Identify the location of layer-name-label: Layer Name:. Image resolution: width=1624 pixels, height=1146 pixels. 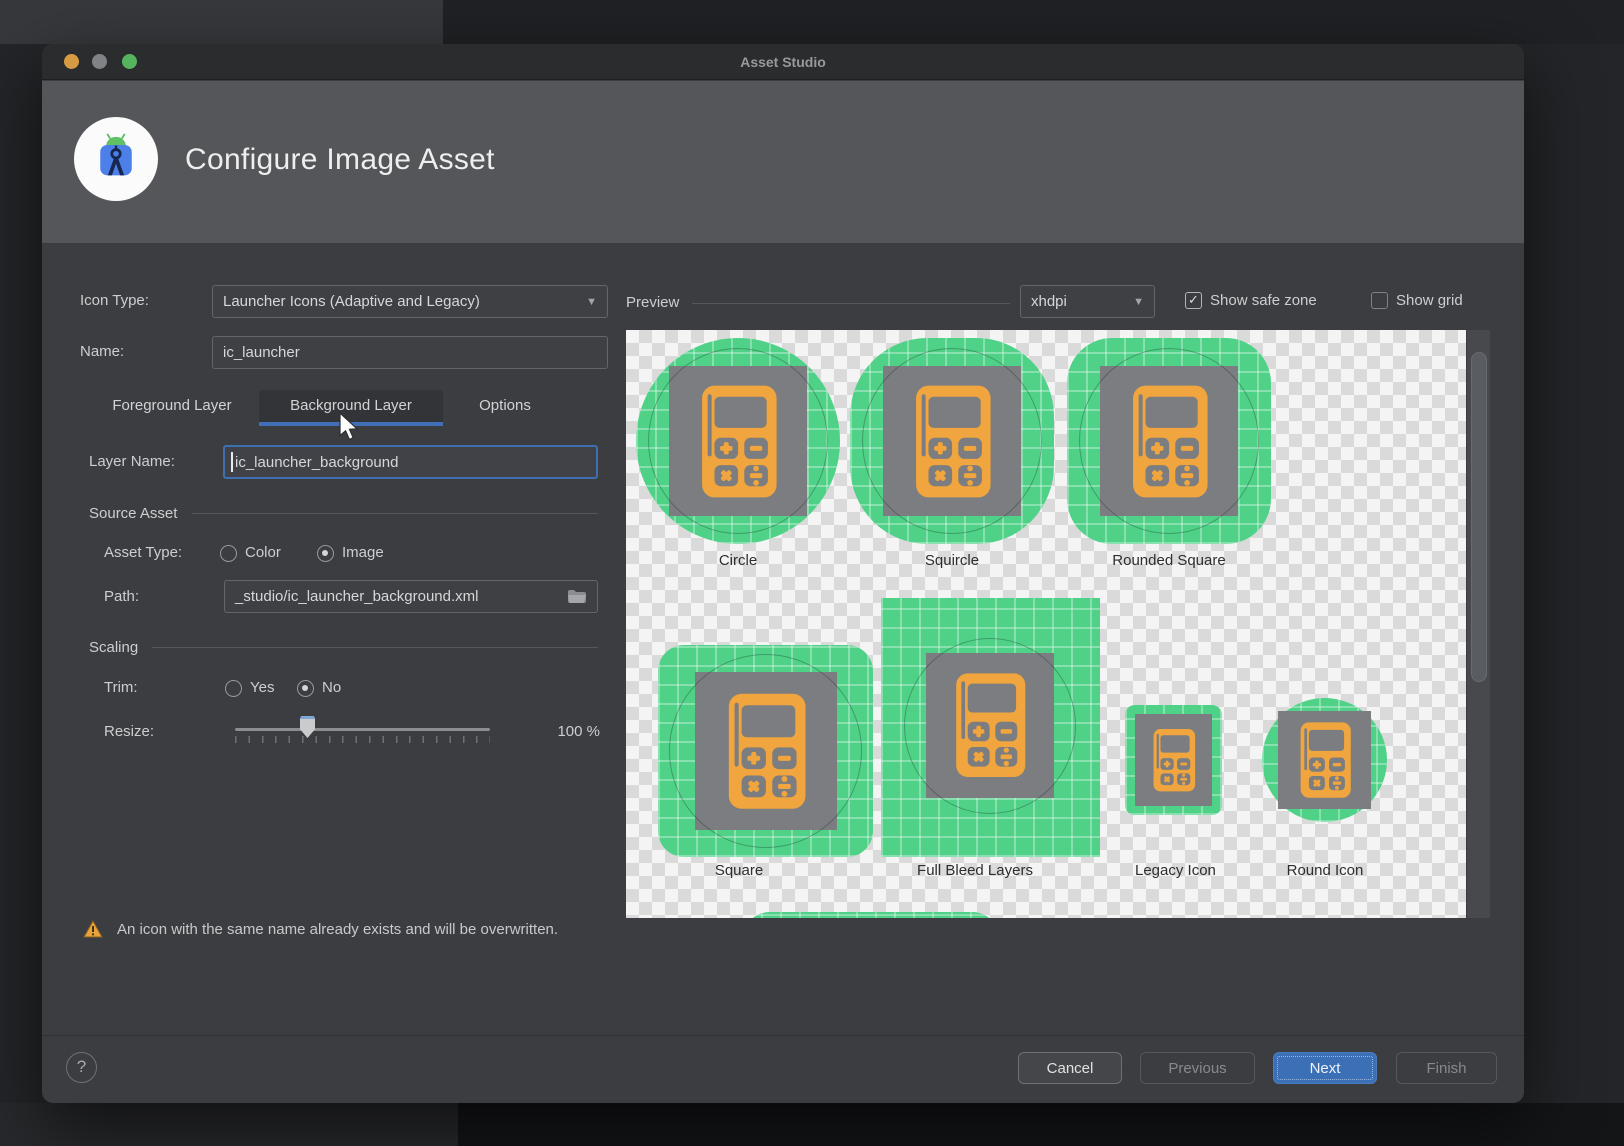
(132, 461).